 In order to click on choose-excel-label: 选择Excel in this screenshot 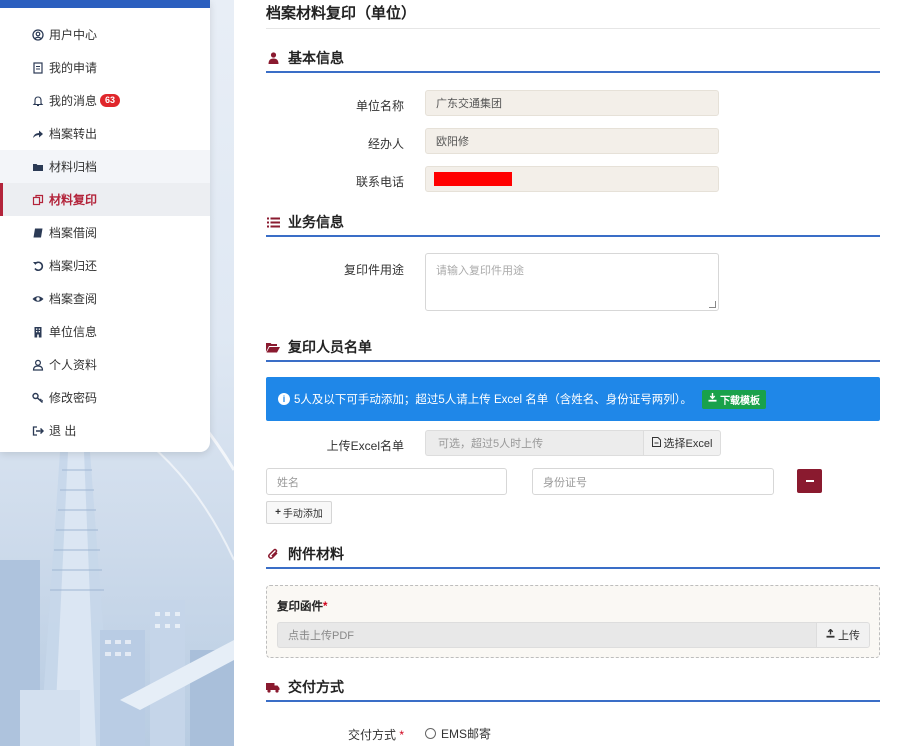, I will do `click(688, 444)`.